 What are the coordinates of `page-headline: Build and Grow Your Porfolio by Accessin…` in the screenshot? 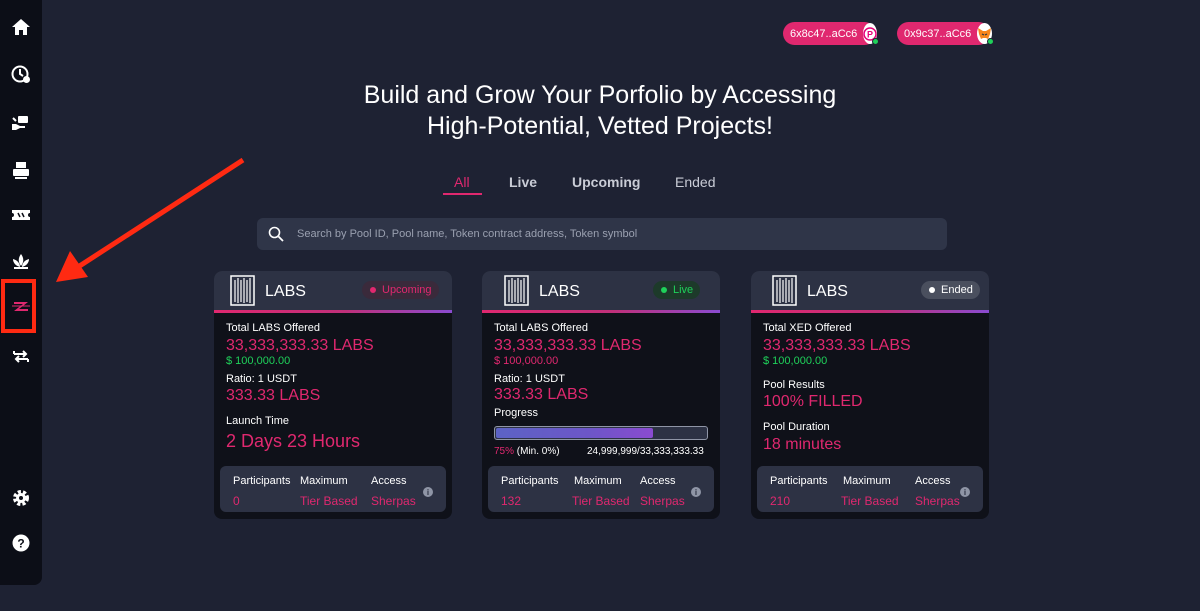 It's located at (600, 111).